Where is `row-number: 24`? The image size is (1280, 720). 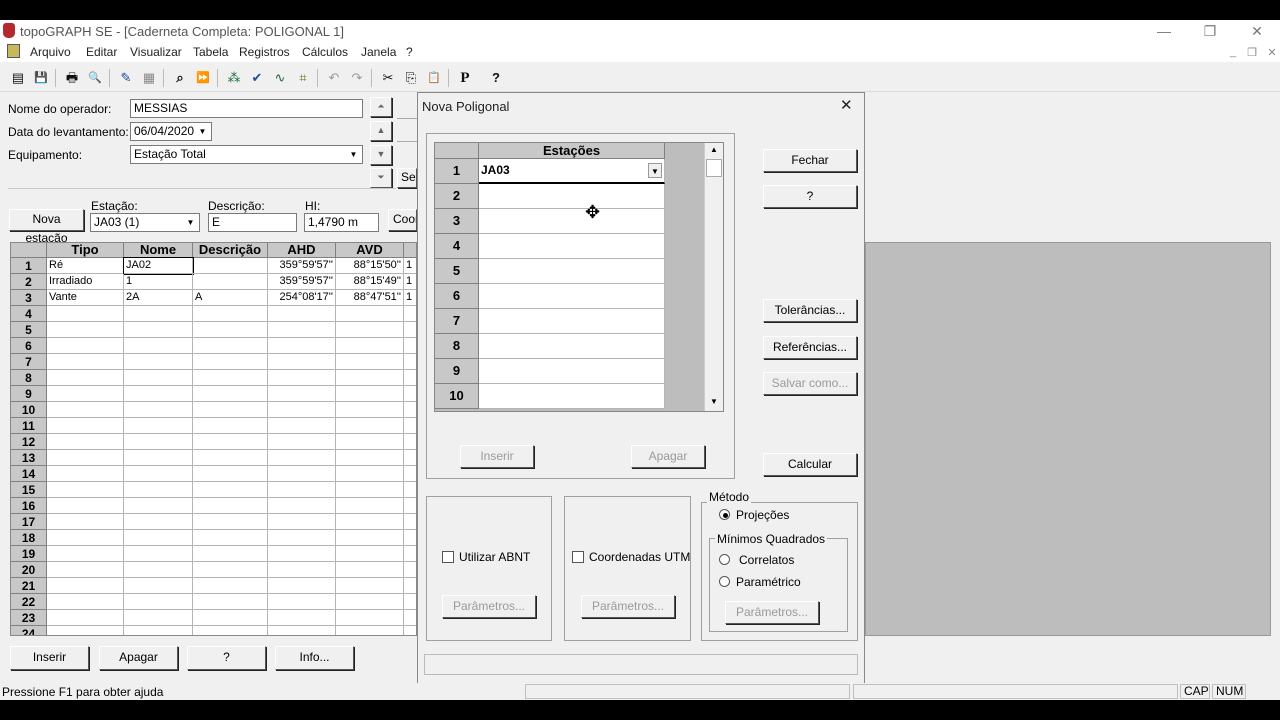 row-number: 24 is located at coordinates (29, 630).